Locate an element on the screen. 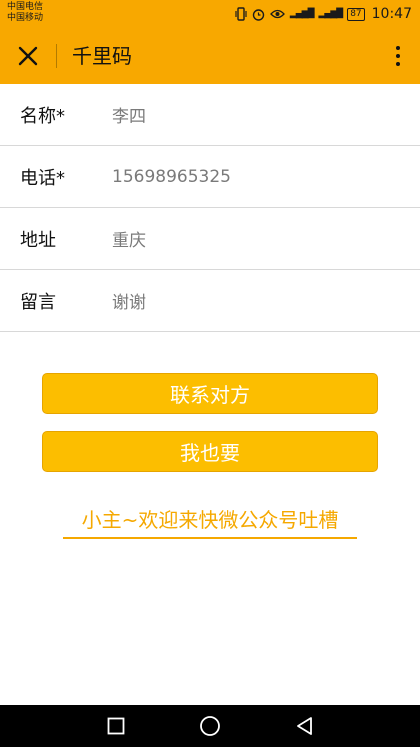  message-field is located at coordinates (252, 300).